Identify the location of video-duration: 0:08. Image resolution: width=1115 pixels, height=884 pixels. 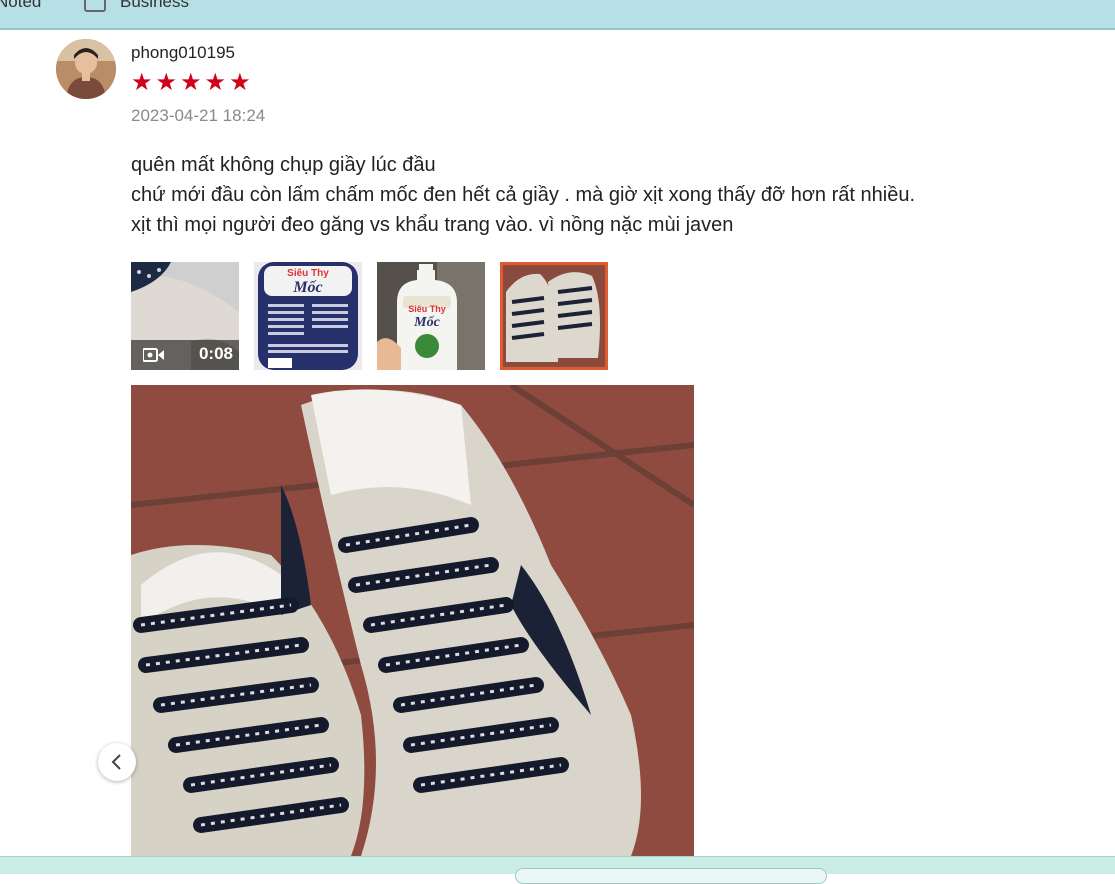
(215, 353).